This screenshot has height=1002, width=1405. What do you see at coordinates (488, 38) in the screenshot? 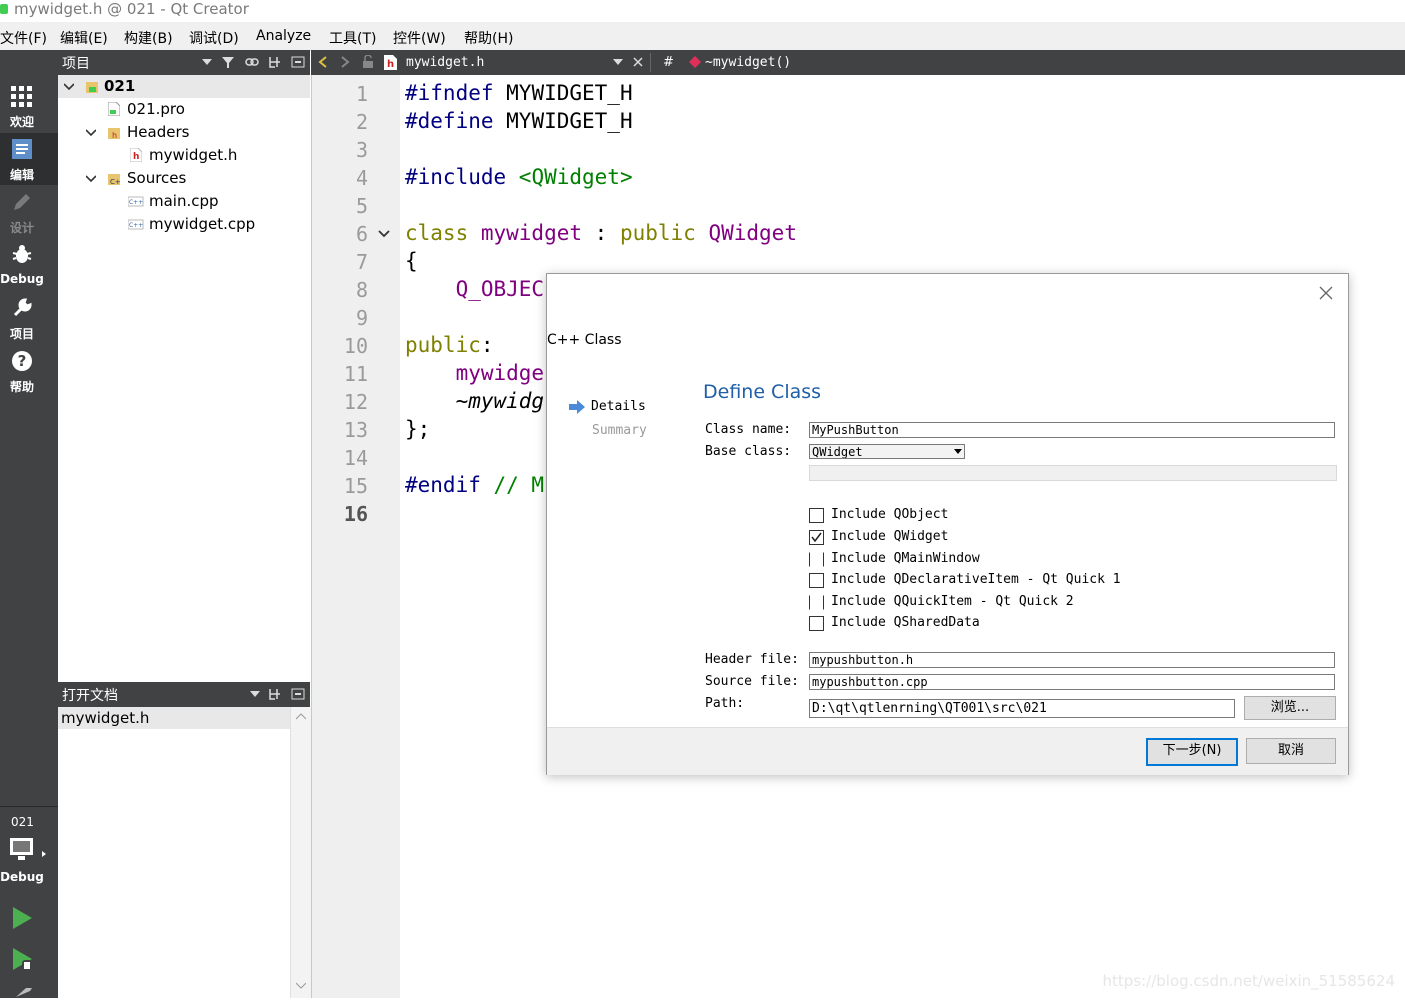
I see `menu-help: 帮助(H)` at bounding box center [488, 38].